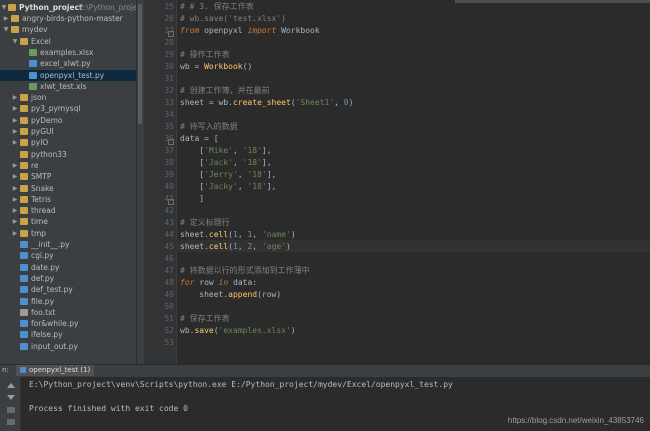  Describe the element at coordinates (39, 222) in the screenshot. I see `tree-item-label: time` at that location.